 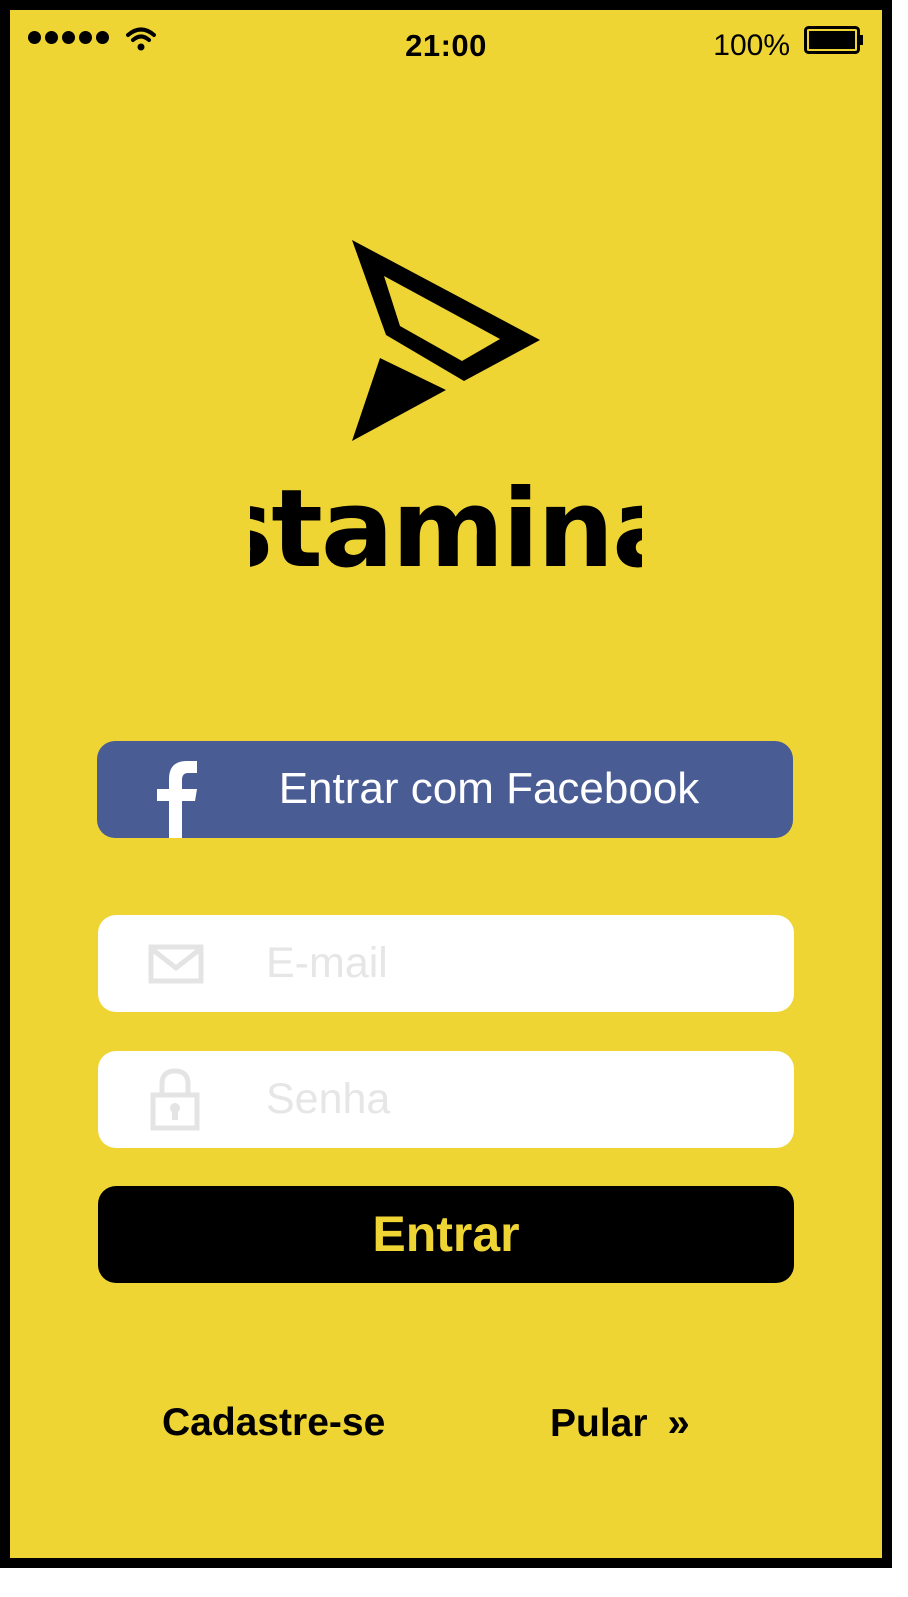 I want to click on double-chevron-right-icon: », so click(x=678, y=1423).